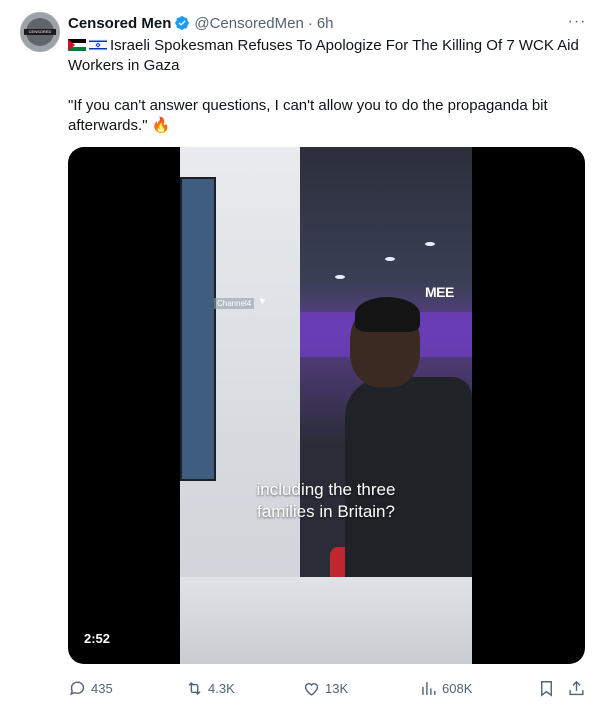  What do you see at coordinates (198, 329) in the screenshot?
I see `studio-screen` at bounding box center [198, 329].